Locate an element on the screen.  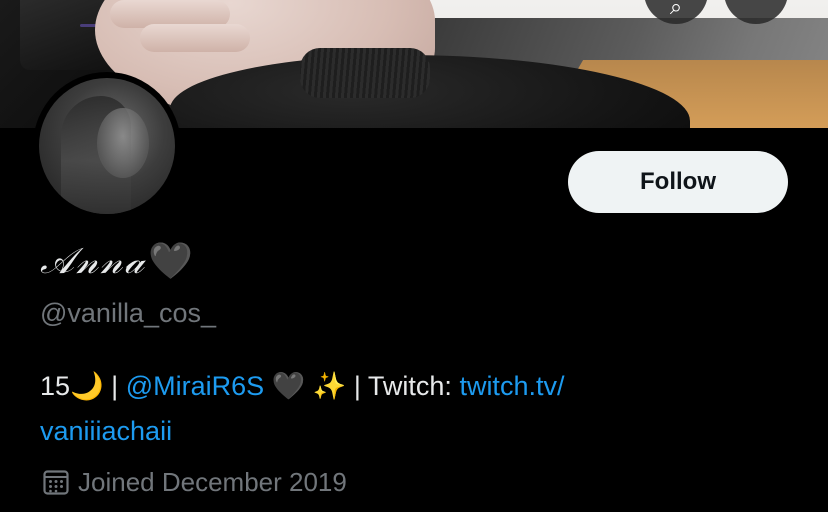
bio-age: 15🌙 is located at coordinates (72, 386).